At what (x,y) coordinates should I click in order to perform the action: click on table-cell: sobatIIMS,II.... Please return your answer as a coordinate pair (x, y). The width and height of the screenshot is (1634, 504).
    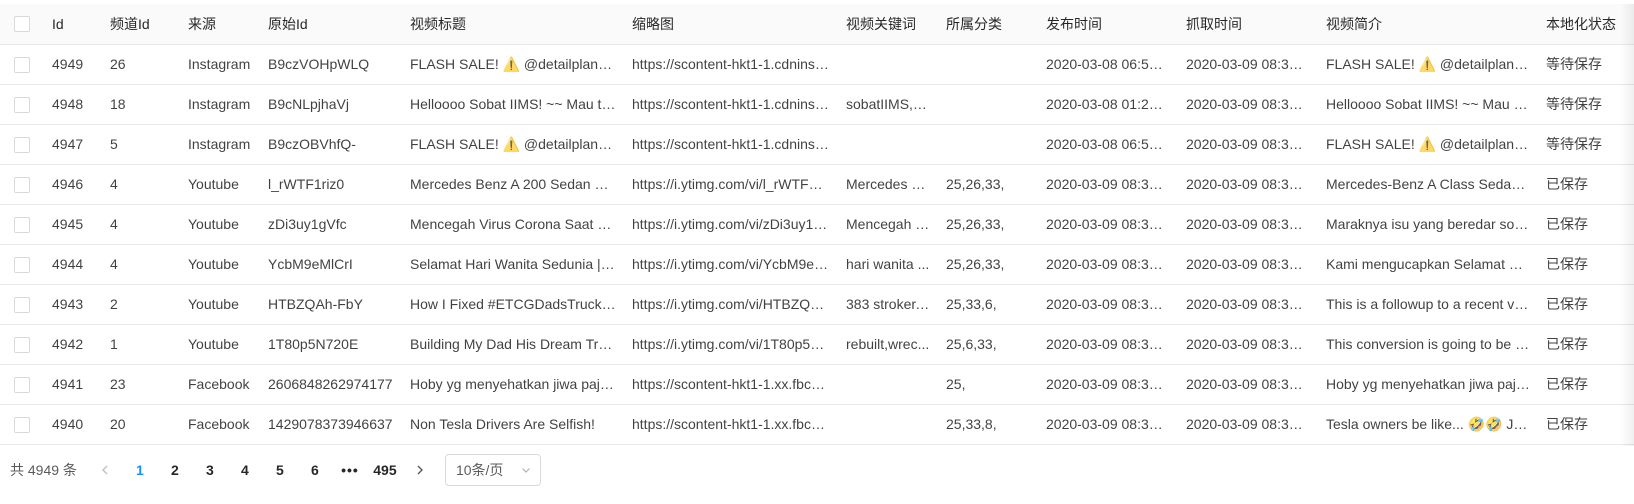
    Looking at the image, I should click on (888, 104).